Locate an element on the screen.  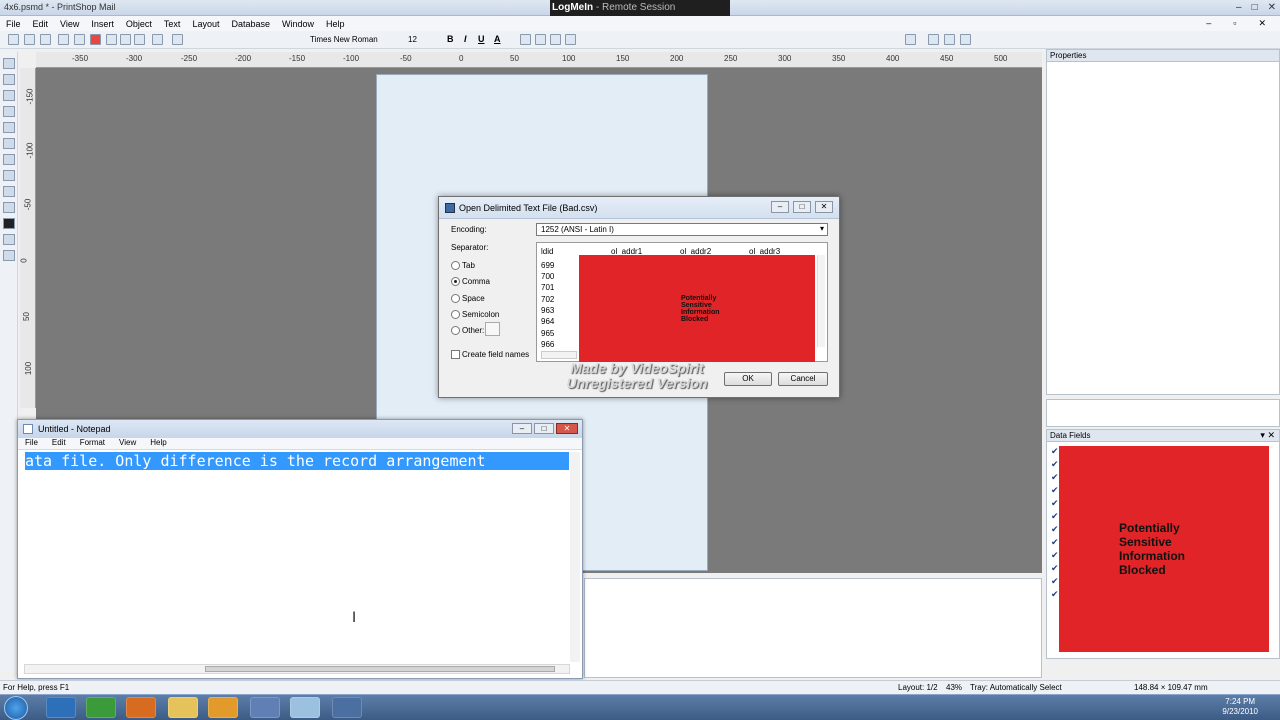
rotate-tool-icon is located at coordinates (9, 79).